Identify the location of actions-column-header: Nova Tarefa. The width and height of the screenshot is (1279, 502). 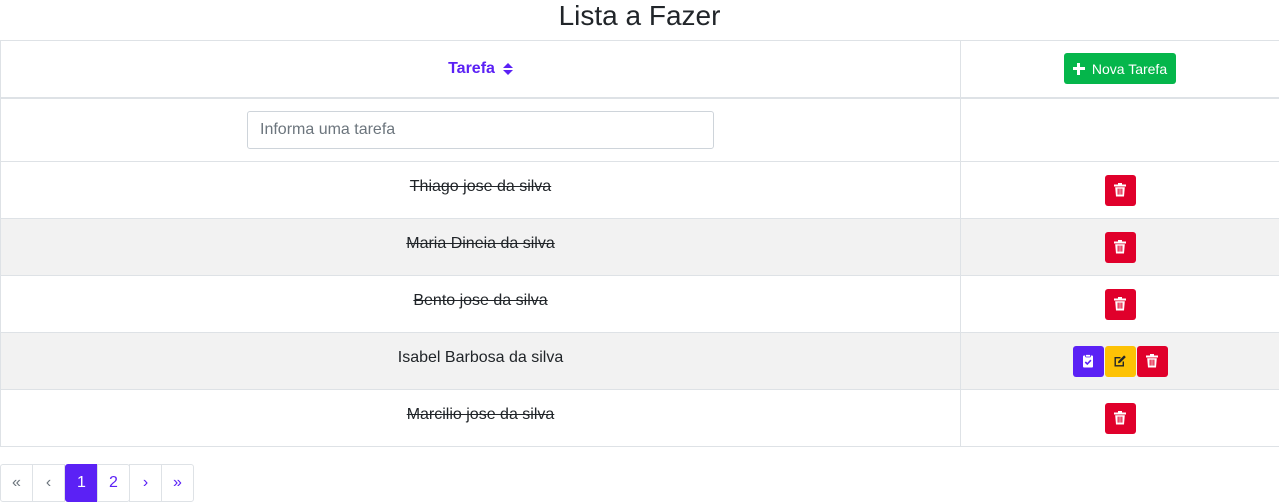
(1119, 69).